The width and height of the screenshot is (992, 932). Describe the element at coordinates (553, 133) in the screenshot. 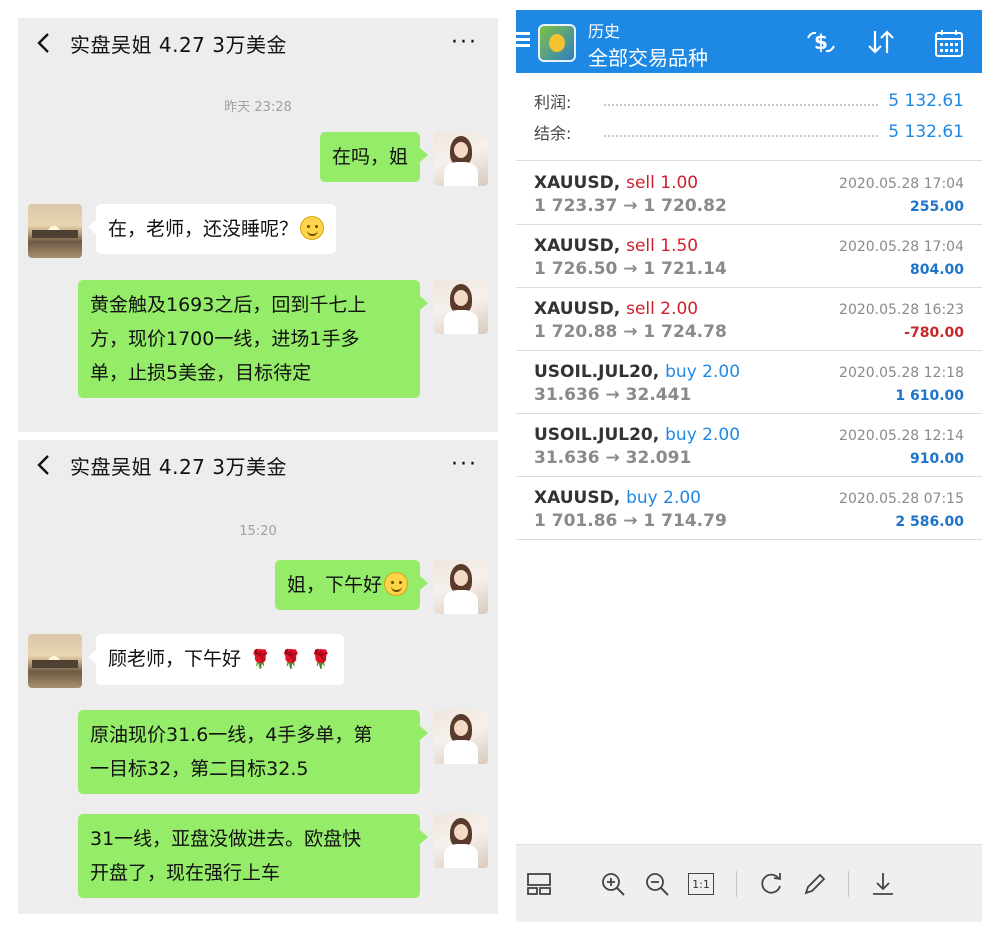

I see `balance-label: 结余:` at that location.